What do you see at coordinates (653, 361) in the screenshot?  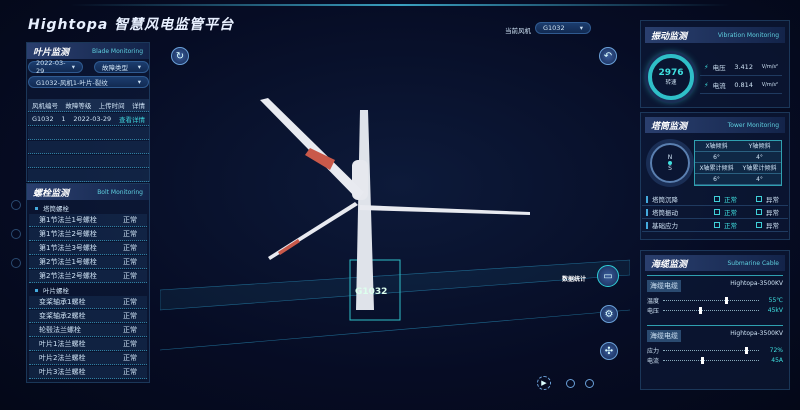 I see `slider-label: 电流` at bounding box center [653, 361].